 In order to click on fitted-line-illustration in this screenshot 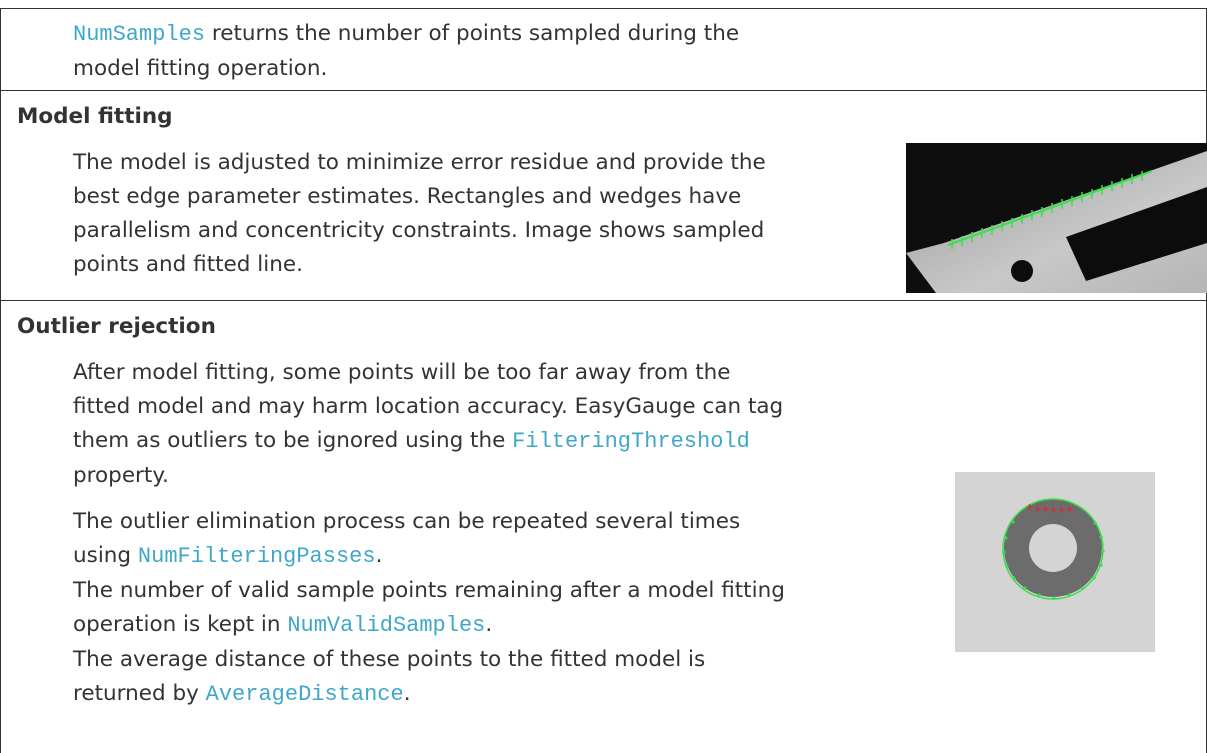, I will do `click(1056, 218)`.